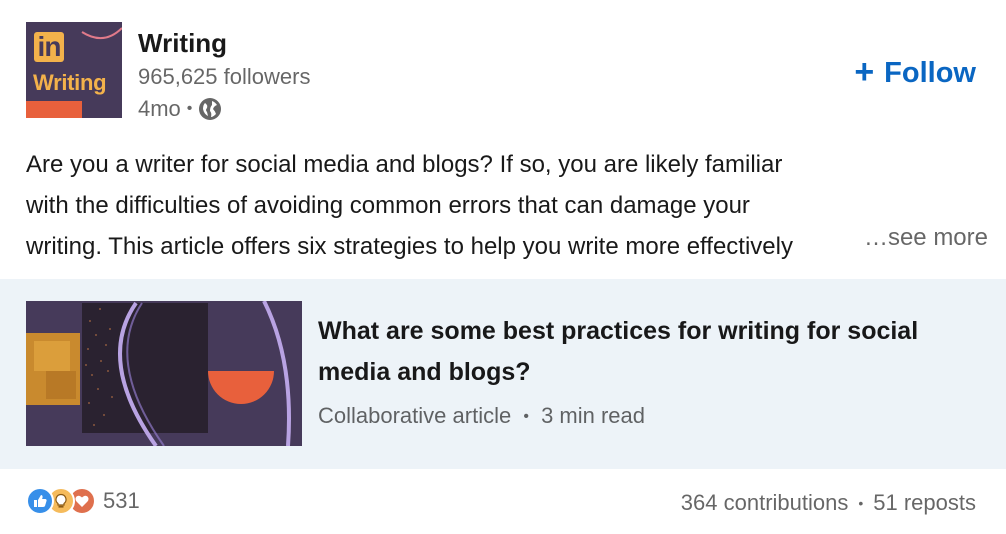  Describe the element at coordinates (121, 501) in the screenshot. I see `reaction-count: 531` at that location.